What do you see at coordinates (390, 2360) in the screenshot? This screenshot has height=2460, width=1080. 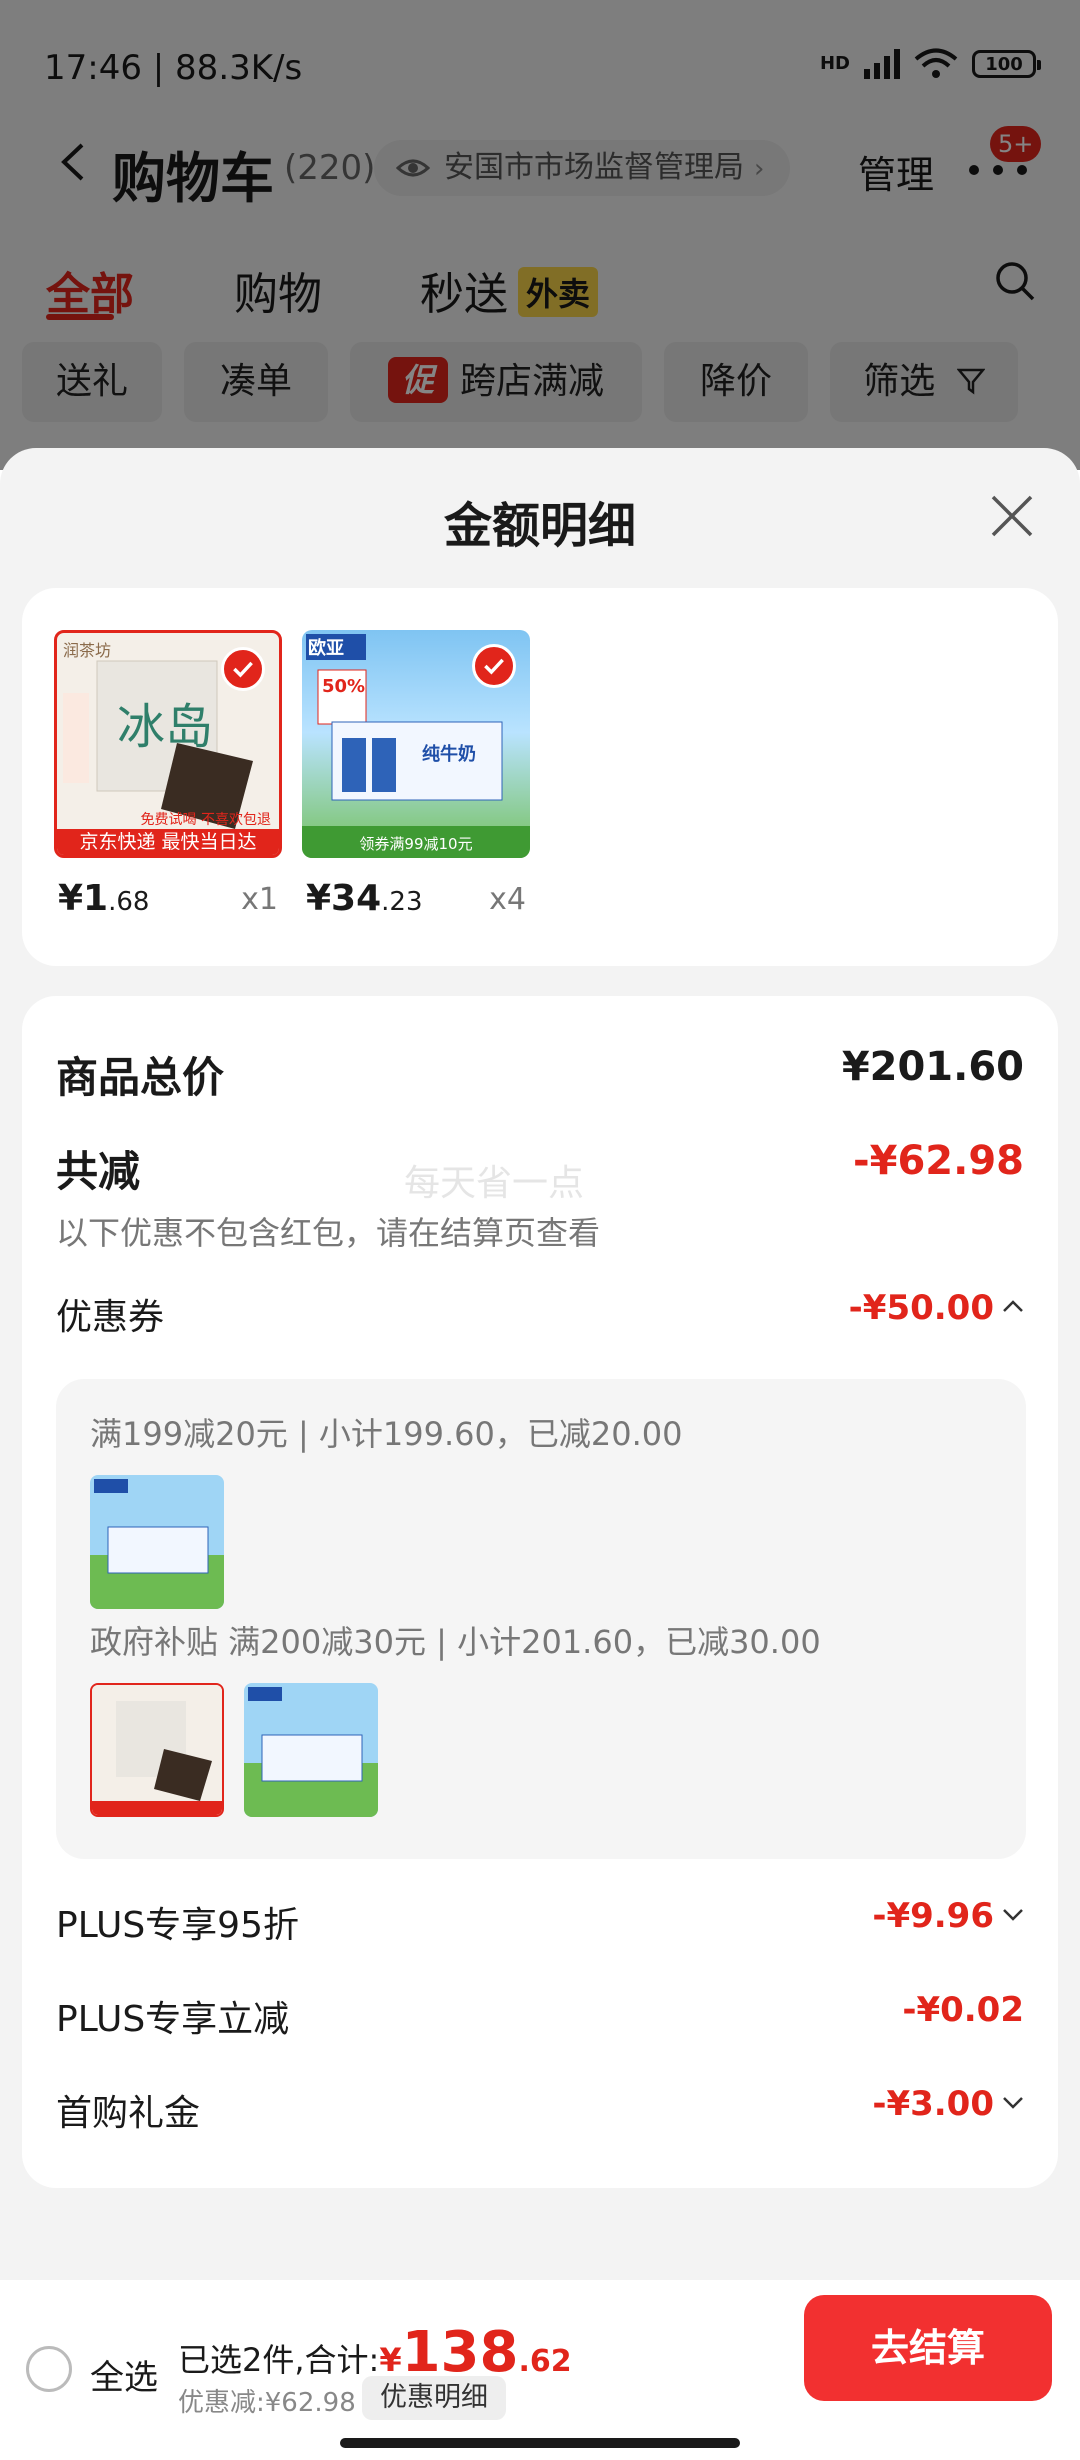 I see `total-currency: ¥` at bounding box center [390, 2360].